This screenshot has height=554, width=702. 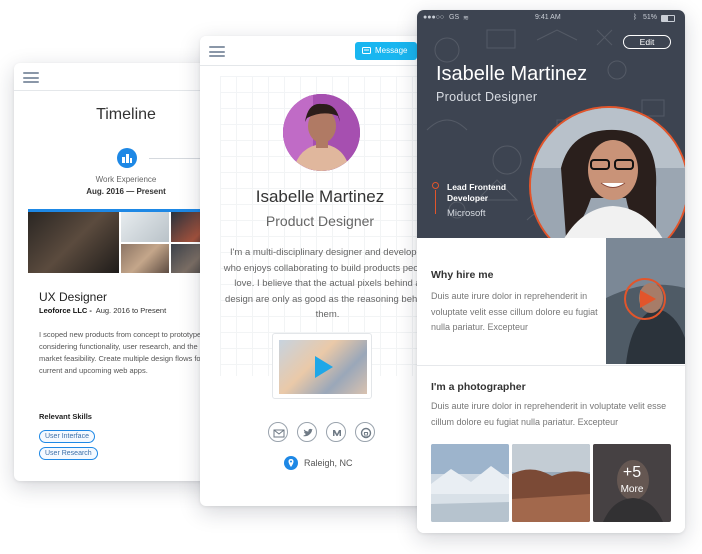 What do you see at coordinates (632, 489) in the screenshot?
I see `more-label: More` at bounding box center [632, 489].